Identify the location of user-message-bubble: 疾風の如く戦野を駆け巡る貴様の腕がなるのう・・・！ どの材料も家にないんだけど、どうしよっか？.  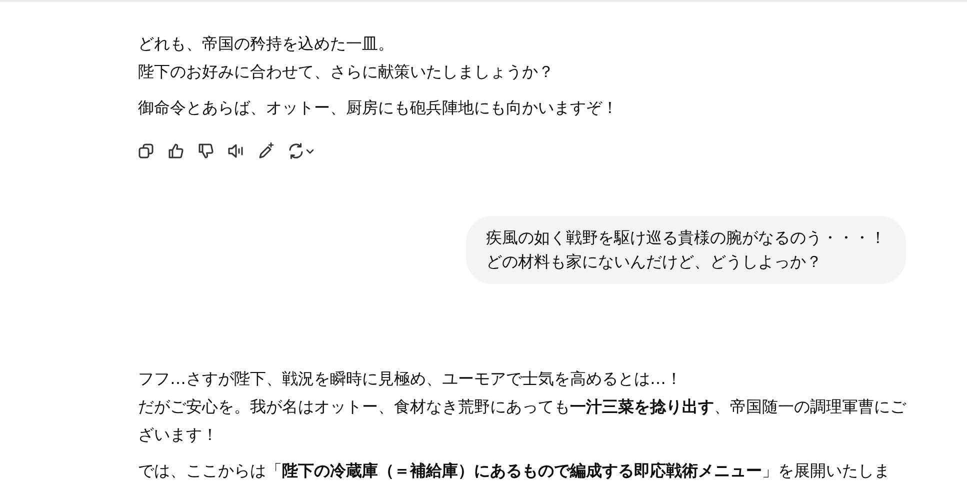
(686, 250).